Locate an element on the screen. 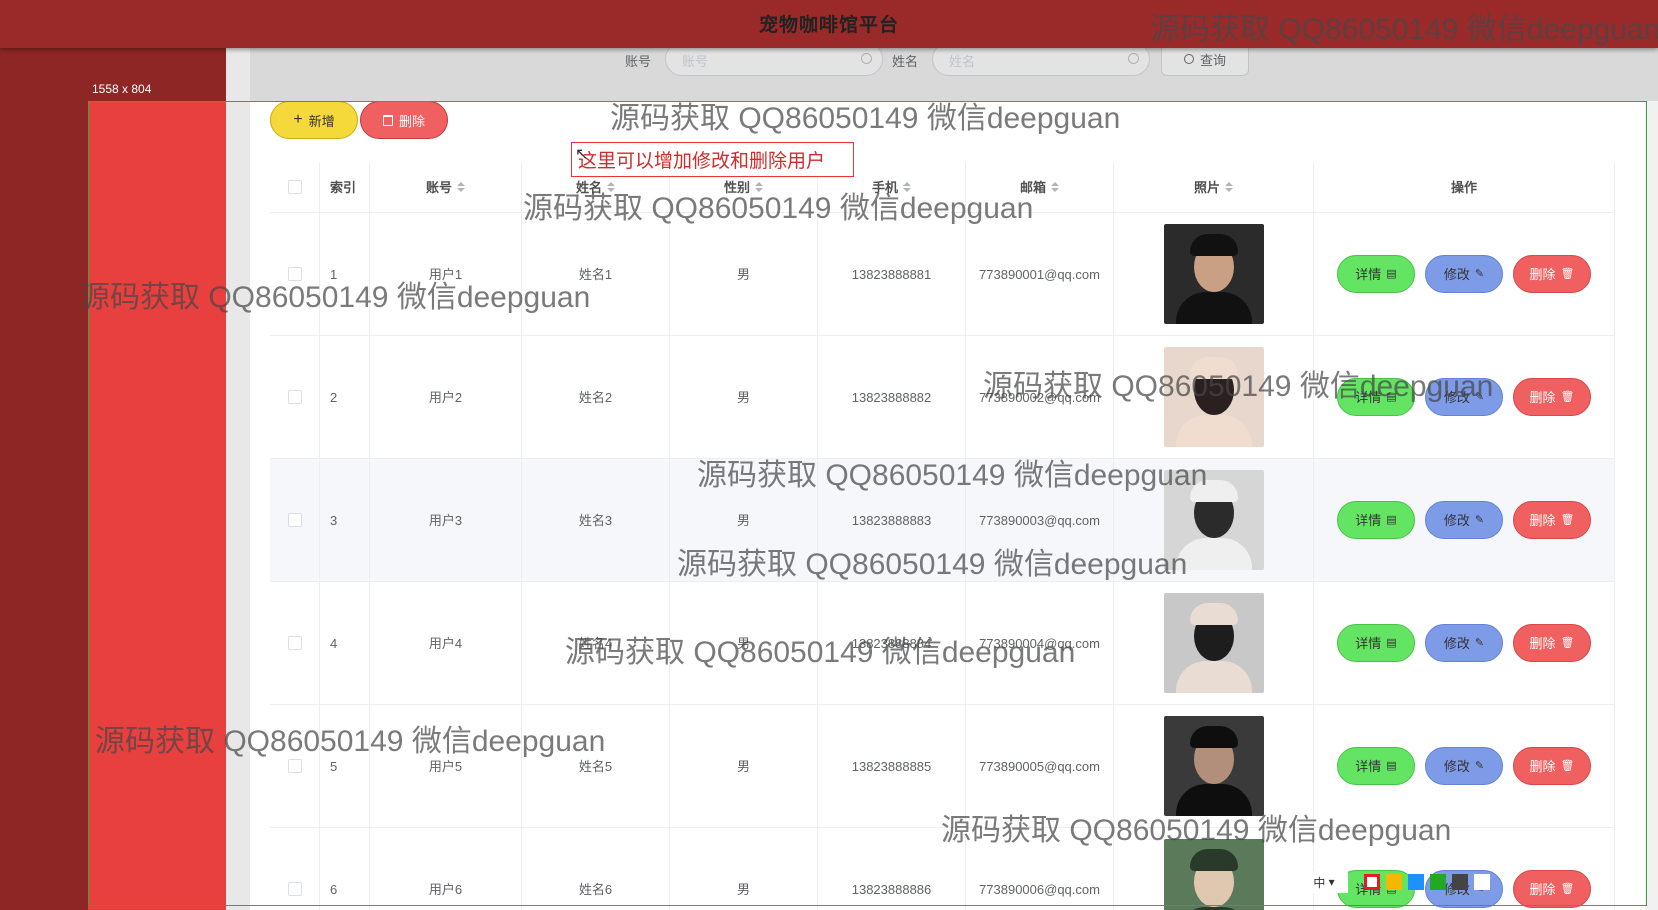 The height and width of the screenshot is (910, 1658). annotation-callout: 这里可以增加修改和删除用户 is located at coordinates (712, 159).